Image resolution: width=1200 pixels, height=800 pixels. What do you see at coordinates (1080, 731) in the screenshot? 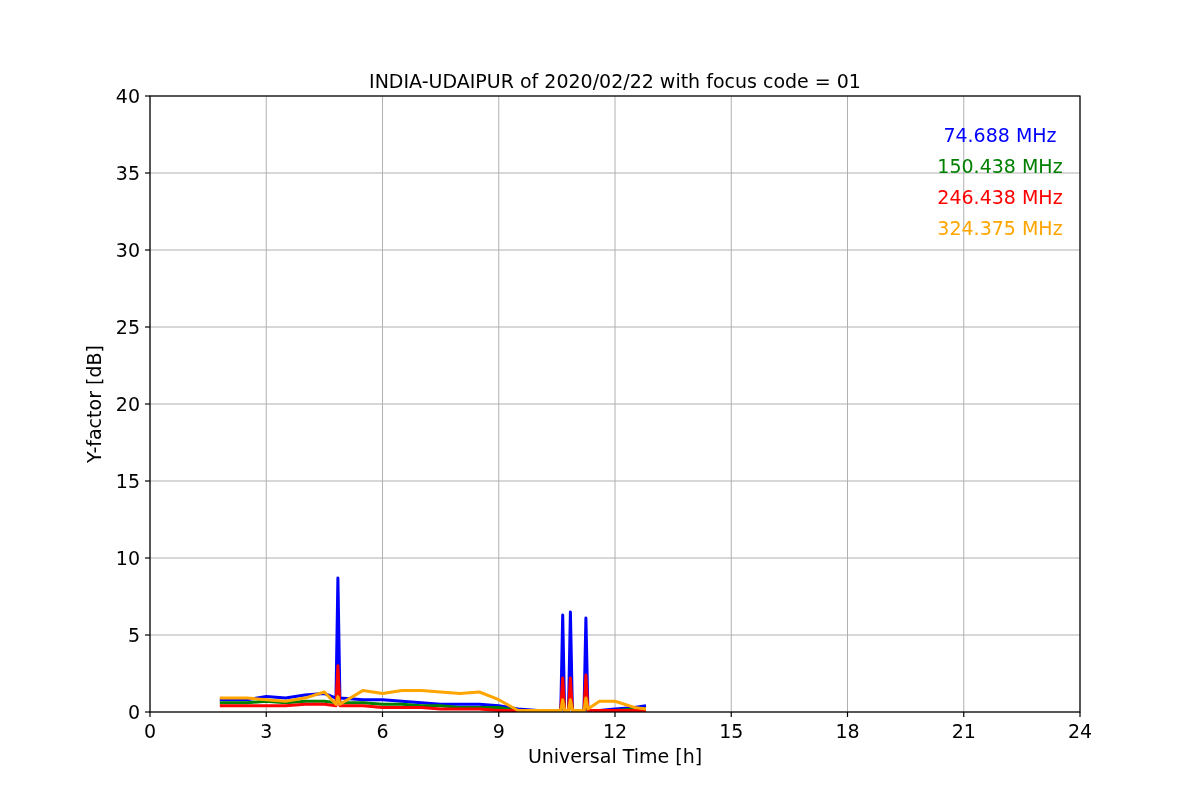
I see `tick-label: 24` at bounding box center [1080, 731].